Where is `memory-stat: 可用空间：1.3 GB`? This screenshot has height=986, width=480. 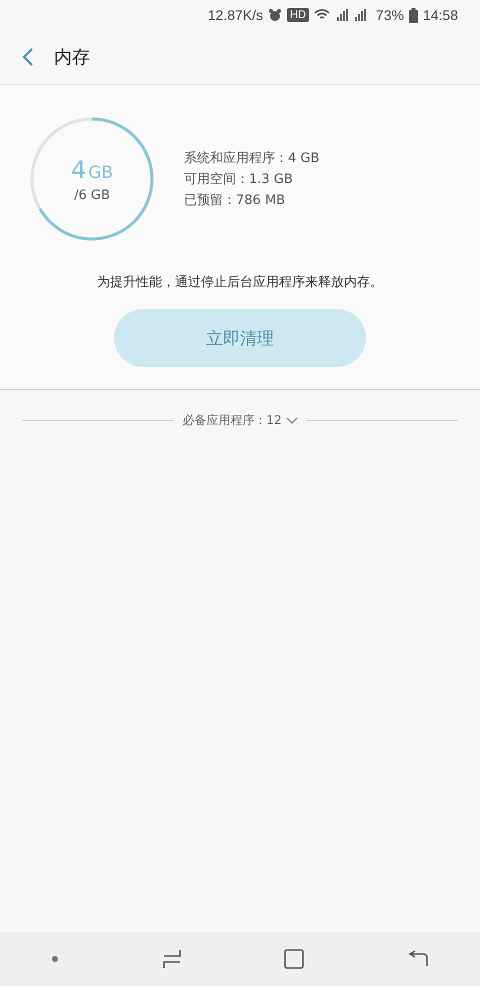
memory-stat: 可用空间：1.3 GB is located at coordinates (239, 179).